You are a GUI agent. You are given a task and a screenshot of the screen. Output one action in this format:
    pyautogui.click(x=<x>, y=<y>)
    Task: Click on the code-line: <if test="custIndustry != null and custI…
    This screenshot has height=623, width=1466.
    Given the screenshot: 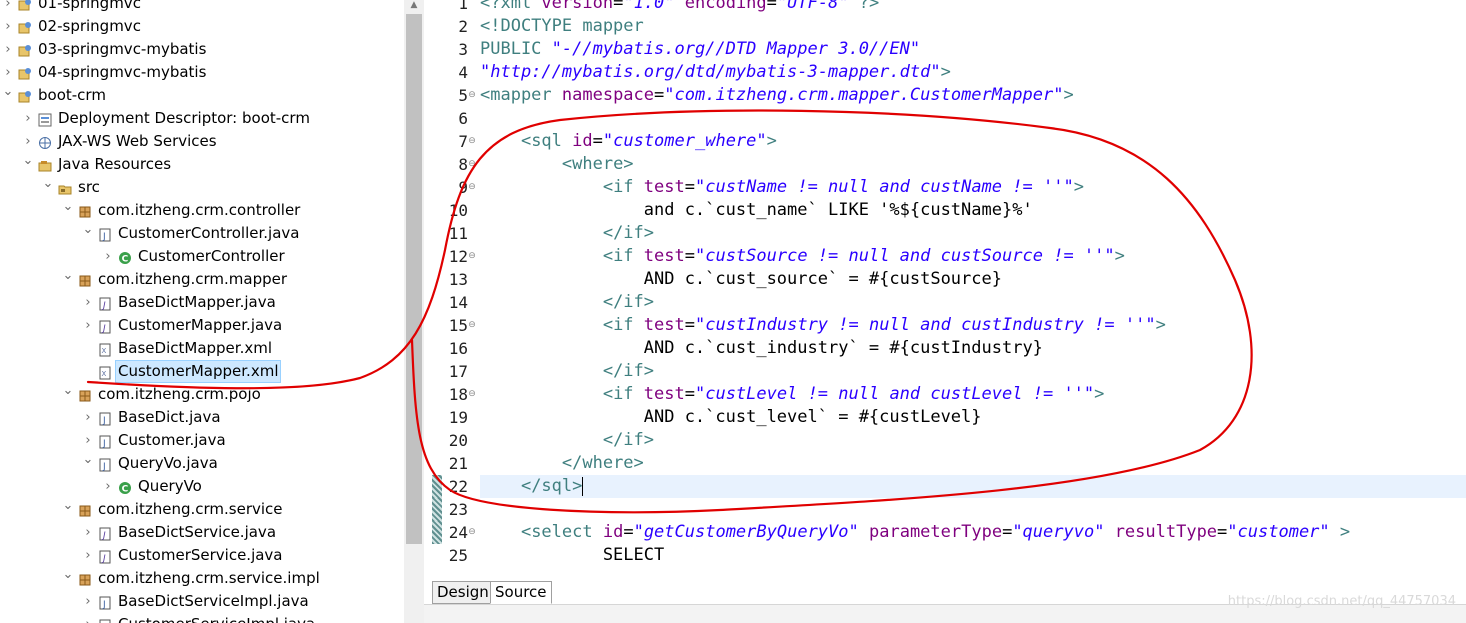 What is the action you would take?
    pyautogui.click(x=823, y=325)
    